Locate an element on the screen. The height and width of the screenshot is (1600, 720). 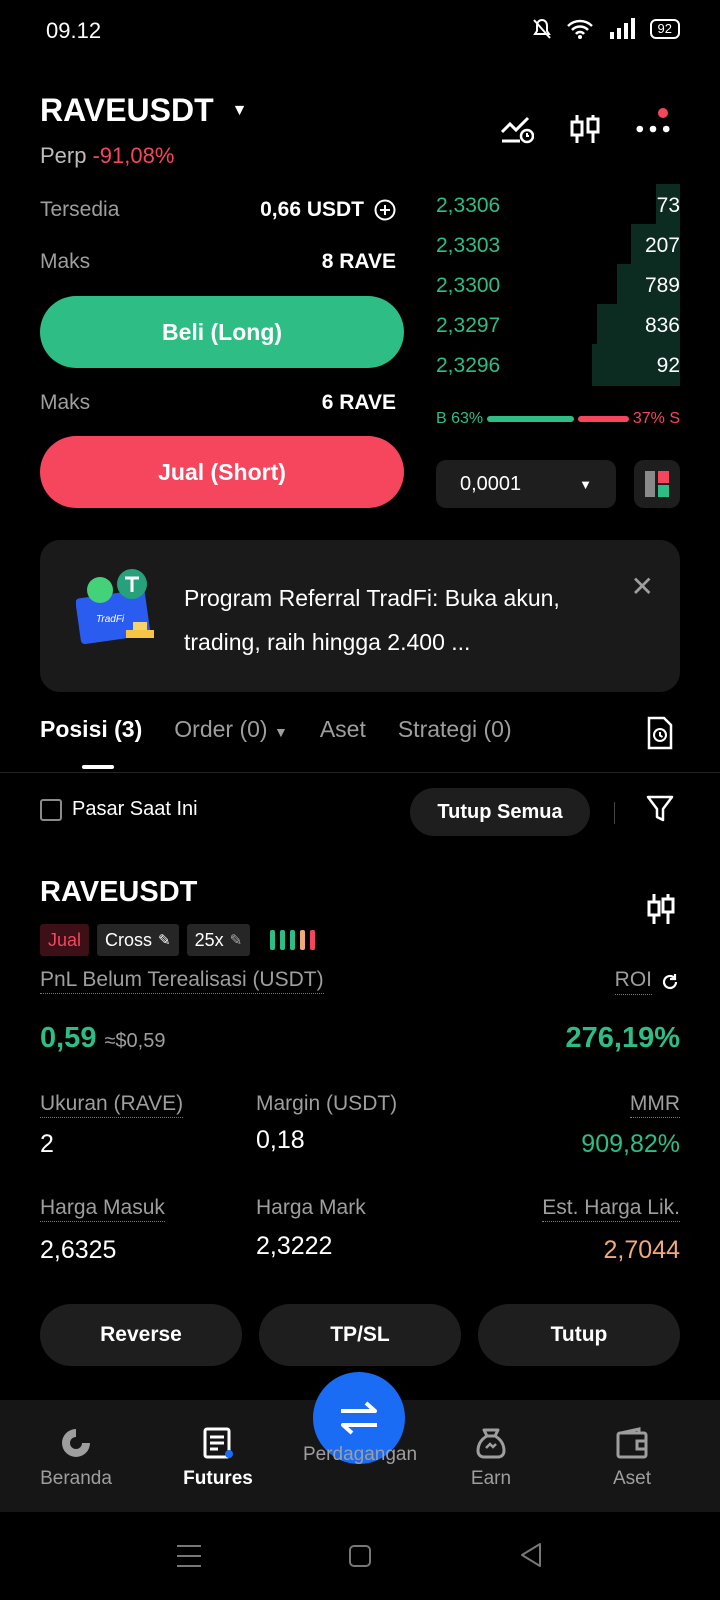
available-value: 0,66 USDT is located at coordinates (312, 209).